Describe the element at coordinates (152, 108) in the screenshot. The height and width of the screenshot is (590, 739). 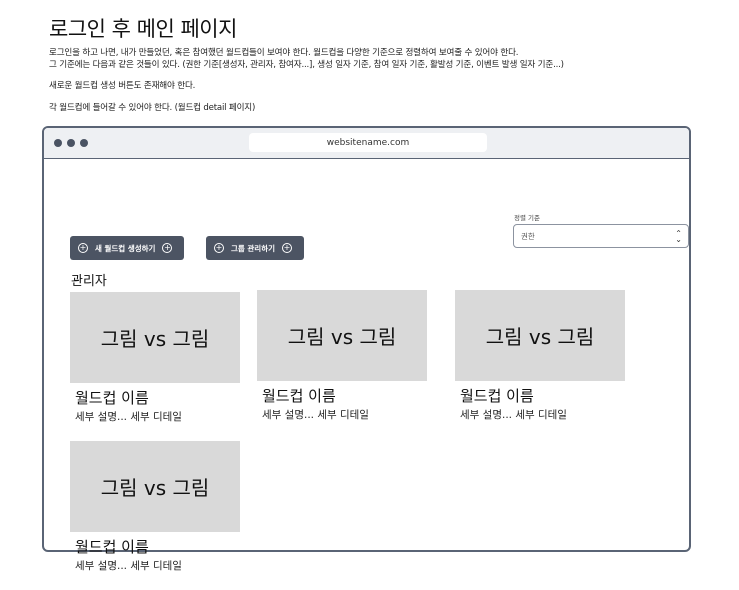
I see `description-line: 각 월드컵에 들어갈 수 있어야 한다. (월드컵 detail 페이지)` at that location.